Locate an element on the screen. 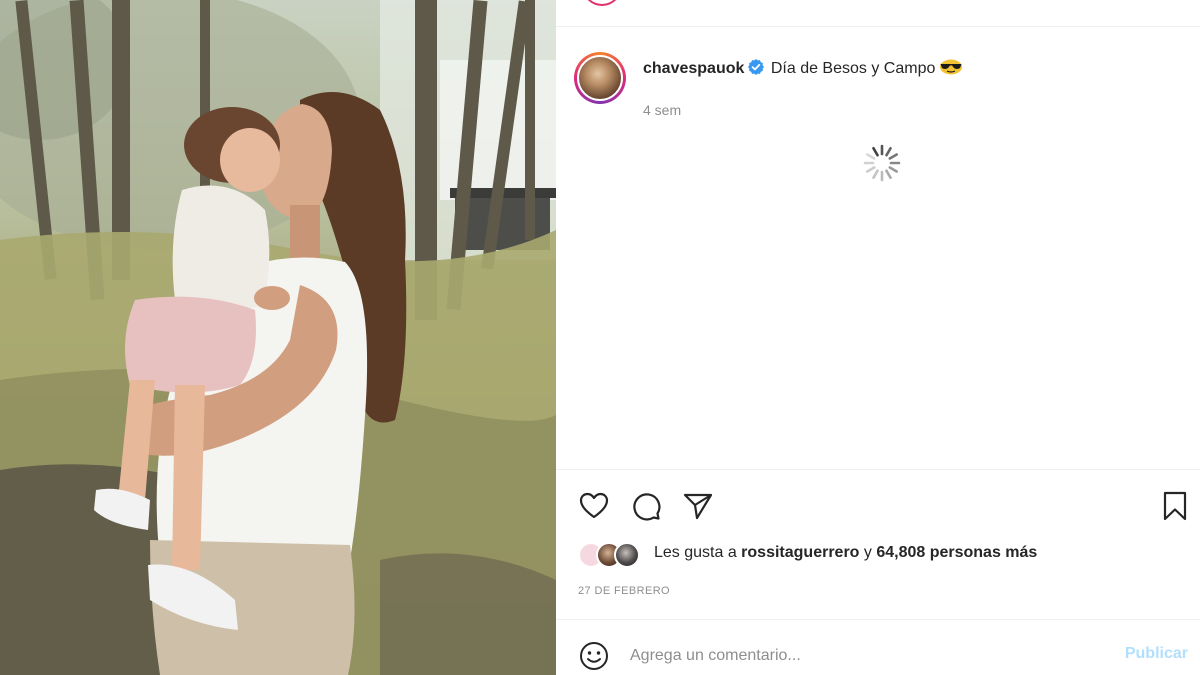  comment-input is located at coordinates (865, 656).